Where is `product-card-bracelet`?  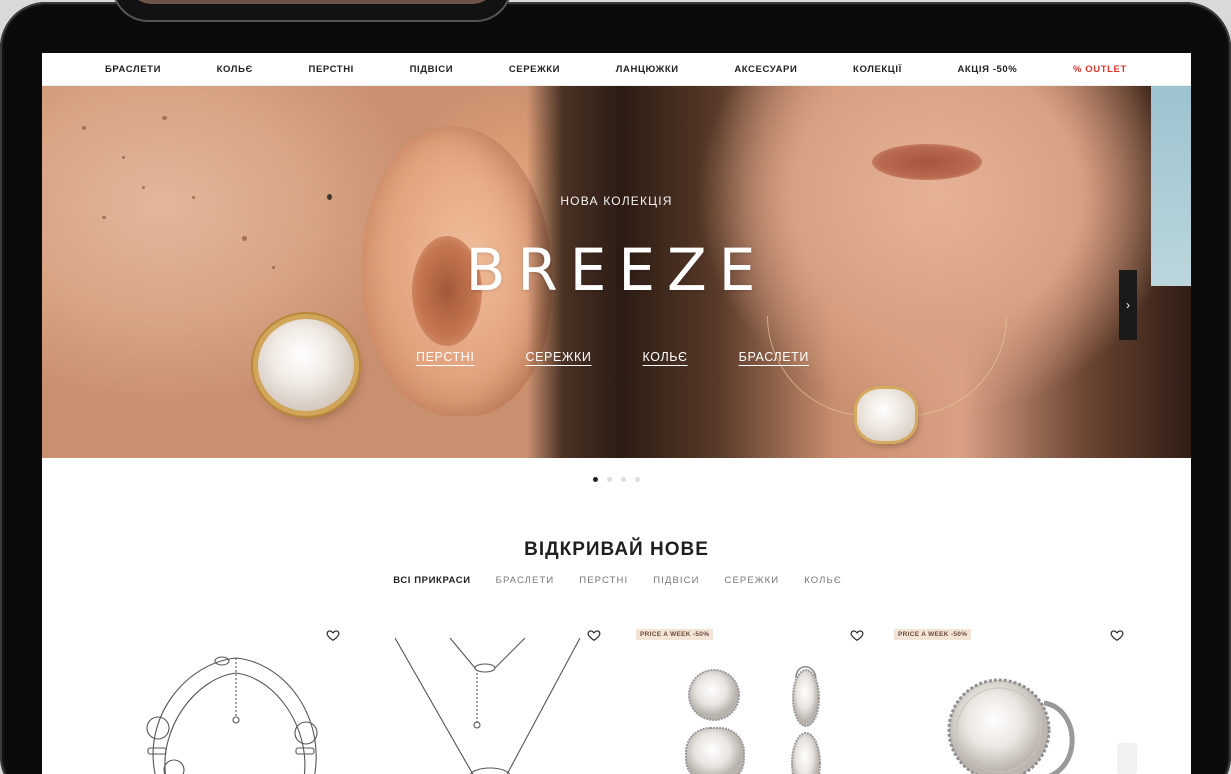 product-card-bracelet is located at coordinates (261, 701).